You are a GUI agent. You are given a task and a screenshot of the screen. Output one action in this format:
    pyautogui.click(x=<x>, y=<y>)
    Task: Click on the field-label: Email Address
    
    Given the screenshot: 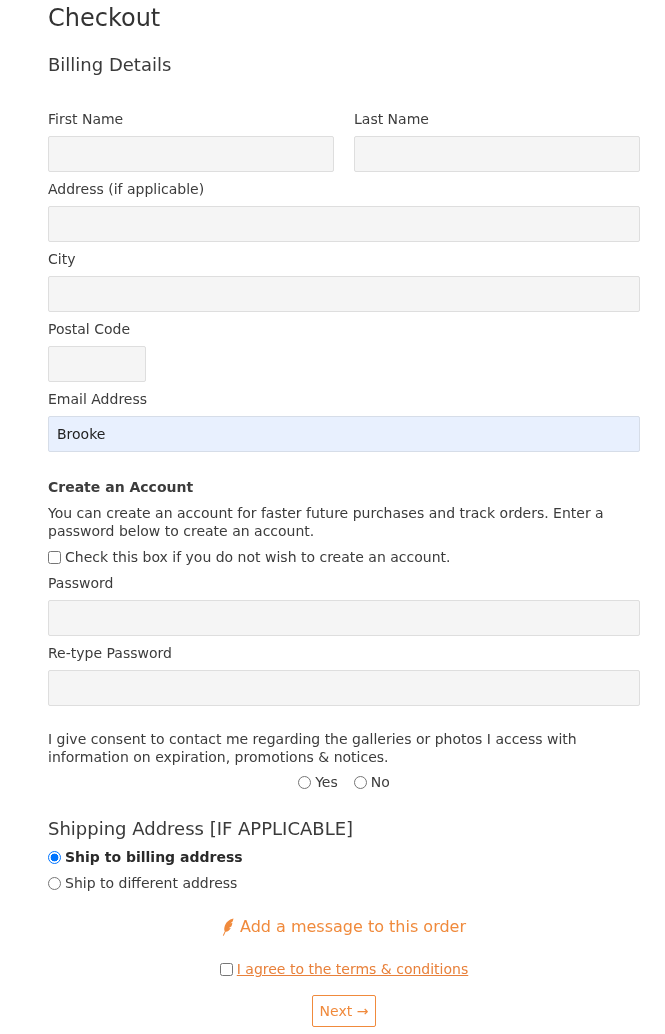 What is the action you would take?
    pyautogui.click(x=98, y=399)
    